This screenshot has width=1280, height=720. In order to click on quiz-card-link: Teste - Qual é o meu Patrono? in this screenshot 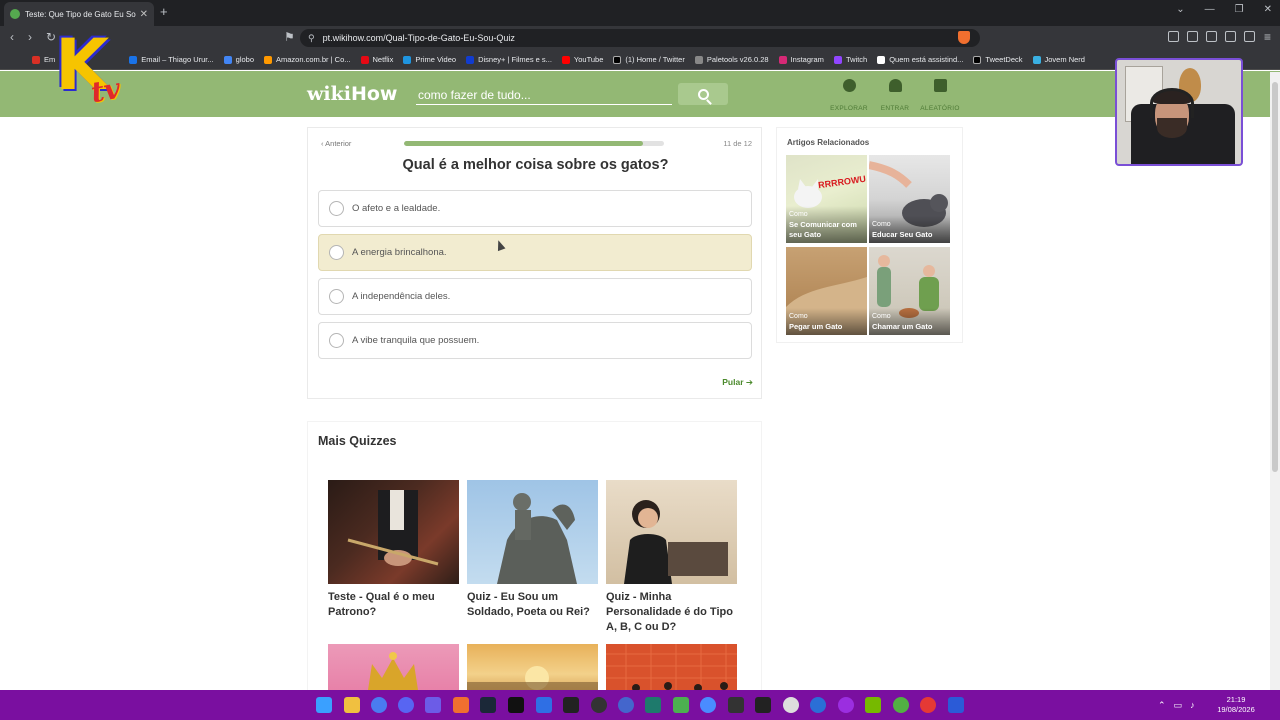, I will do `click(393, 550)`.